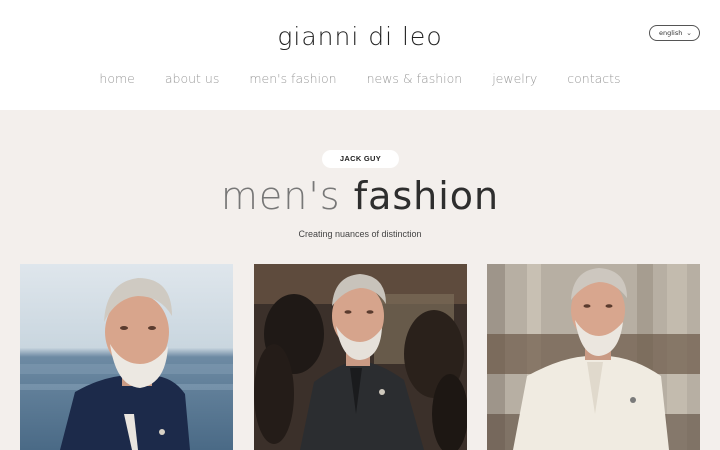 The width and height of the screenshot is (720, 450). I want to click on photo-1-image, so click(126, 357).